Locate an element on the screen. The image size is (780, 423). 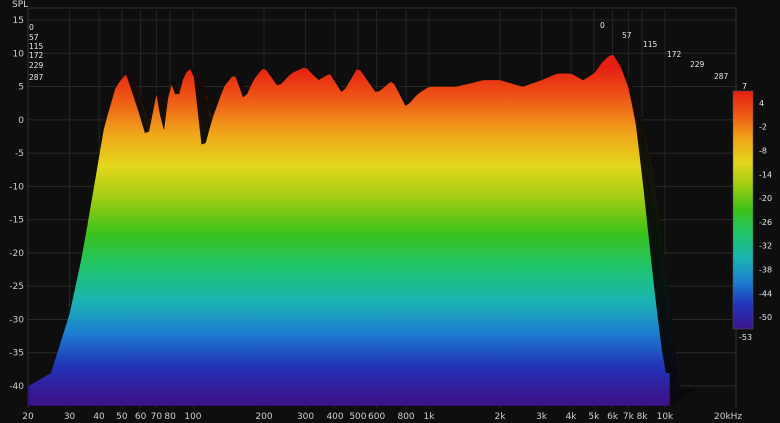
y-tick-label: -20 is located at coordinates (16, 254).